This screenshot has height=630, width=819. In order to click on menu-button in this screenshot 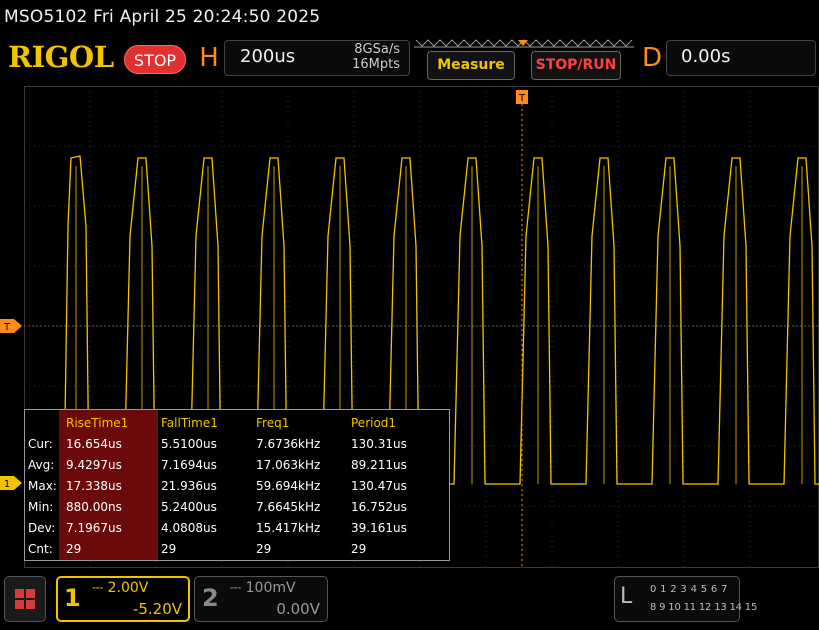, I will do `click(25, 599)`.